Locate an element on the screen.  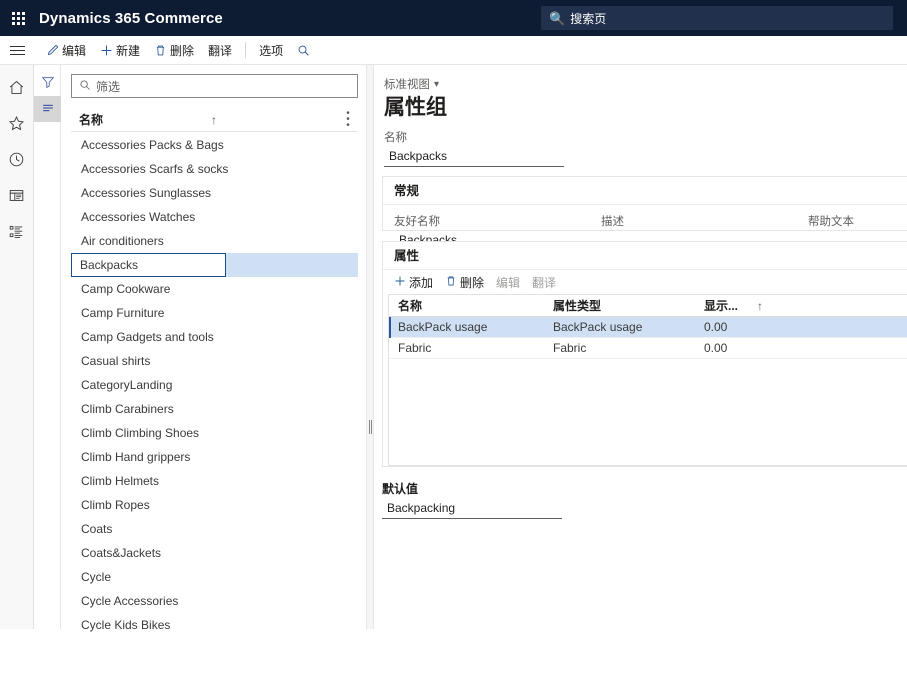
splitter-grip-icon is located at coordinates (370, 427).